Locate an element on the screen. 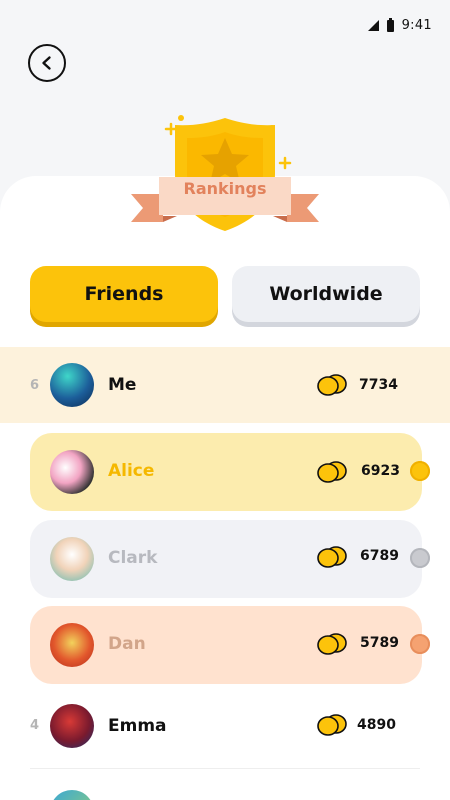 This screenshot has width=450, height=800. score: 4890 is located at coordinates (376, 725).